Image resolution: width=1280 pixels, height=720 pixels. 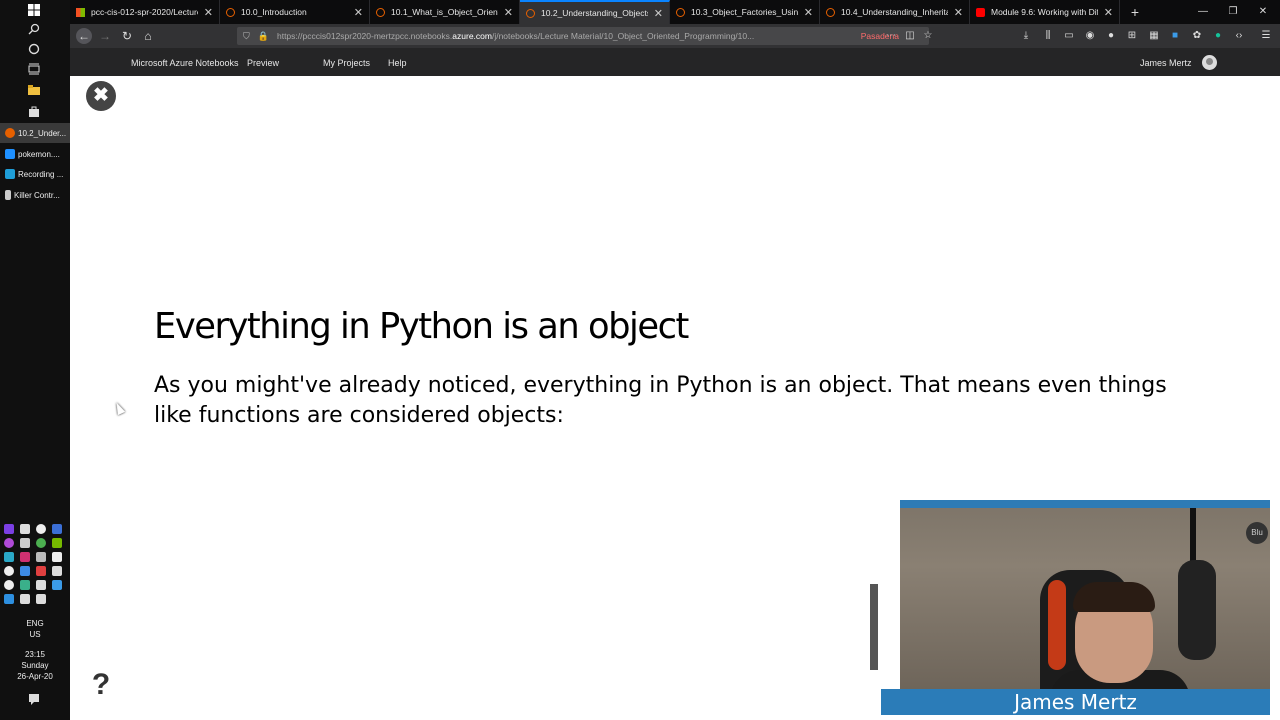 I want to click on browser-tab: 10.3_Object_Factories_Using_C ✕, so click(x=745, y=12).